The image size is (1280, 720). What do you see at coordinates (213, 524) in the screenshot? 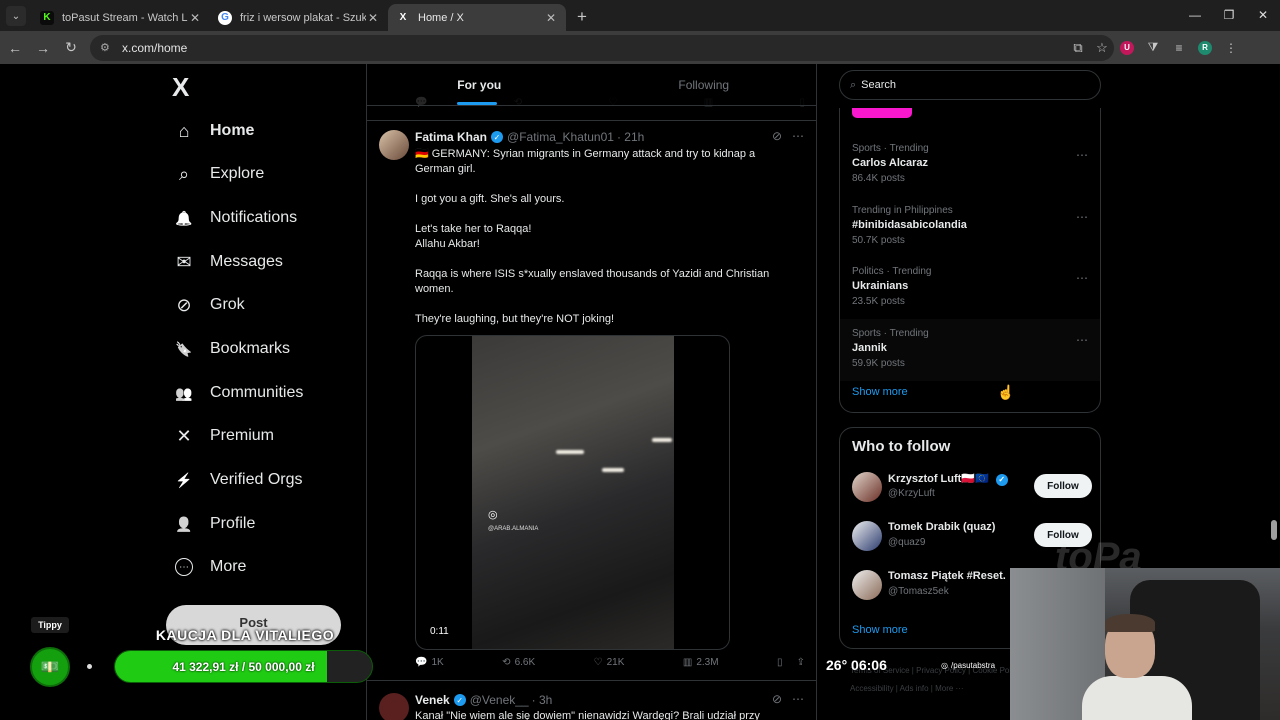
I see `nav-profile: 👤 Profile` at bounding box center [213, 524].